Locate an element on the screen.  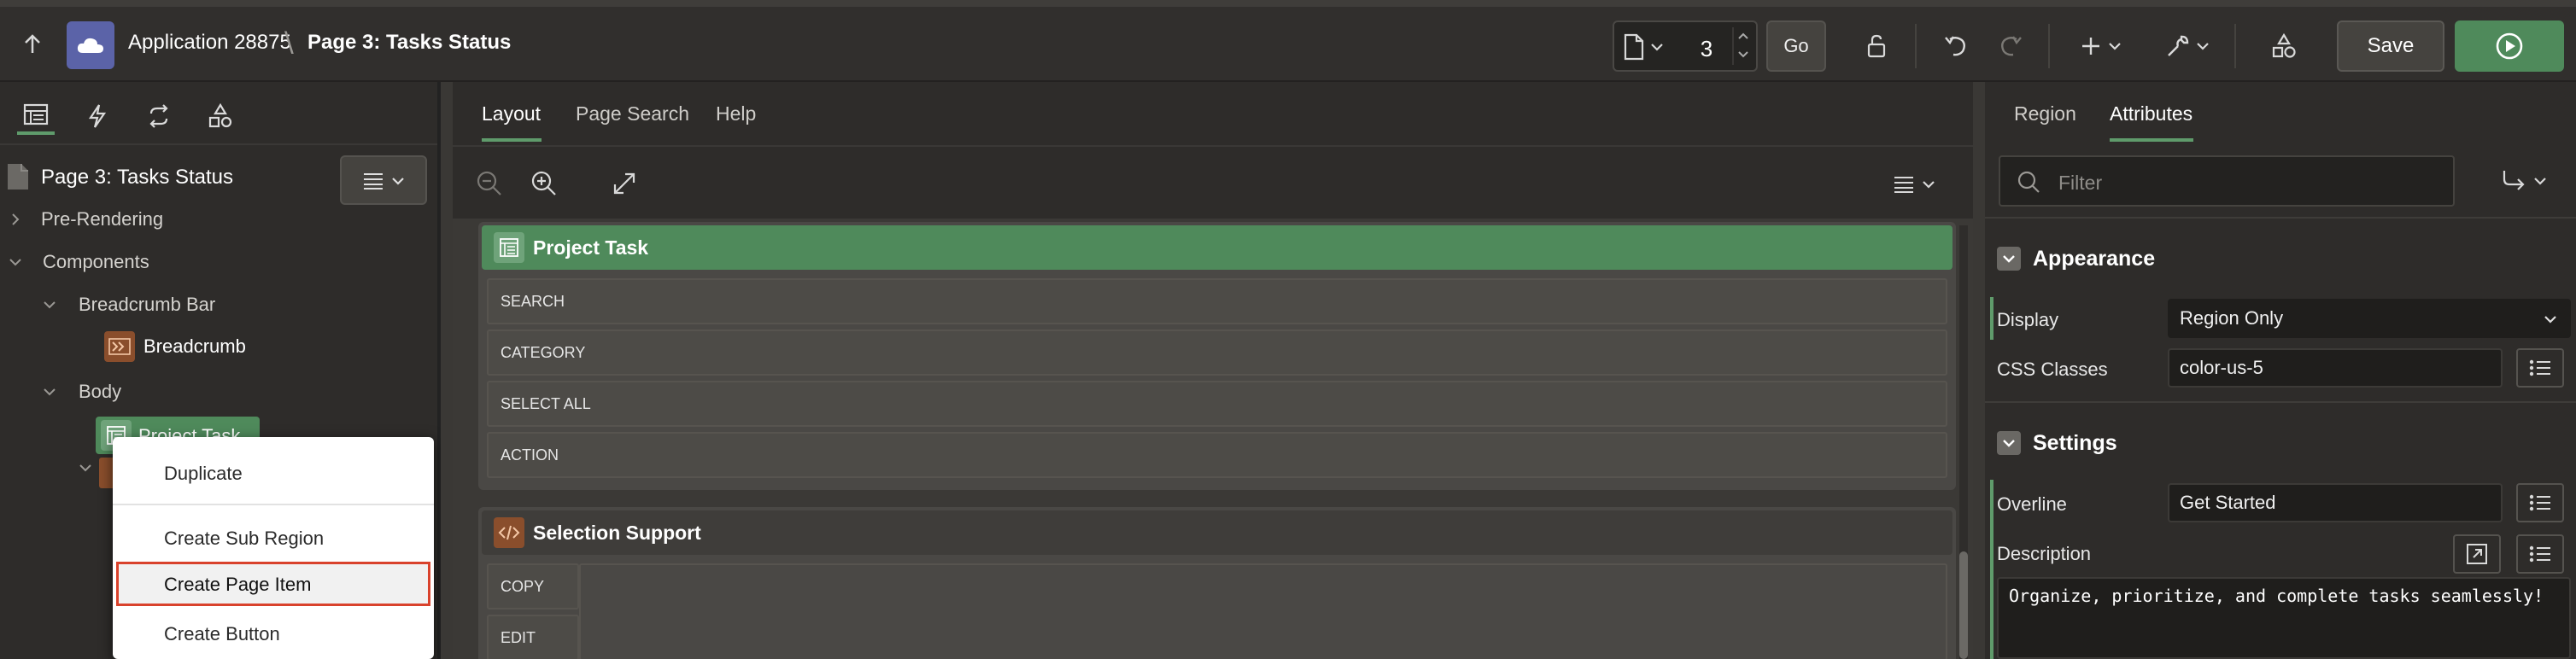
dynamic-actions-tab-icon is located at coordinates (97, 116).